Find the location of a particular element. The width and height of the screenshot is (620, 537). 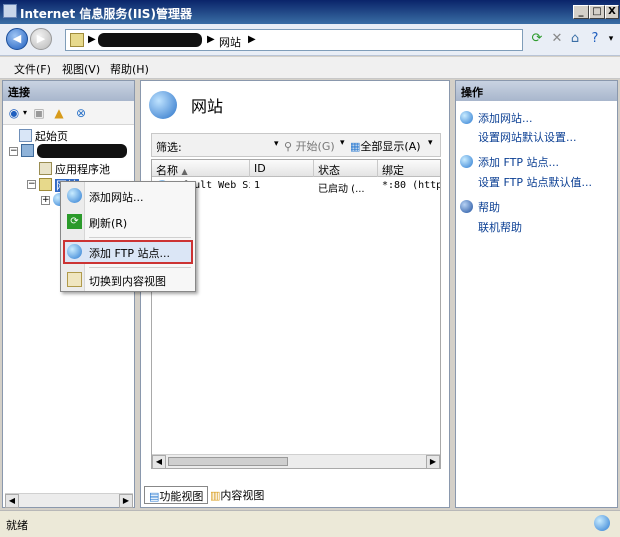

expand-toggle-icon: + is located at coordinates (45, 200).